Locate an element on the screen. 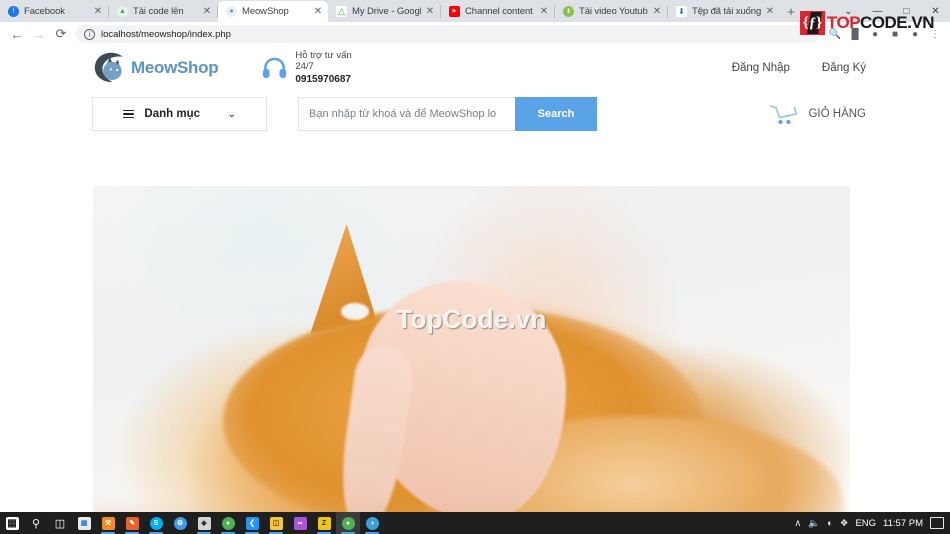  facebook-icon: f is located at coordinates (13, 11).